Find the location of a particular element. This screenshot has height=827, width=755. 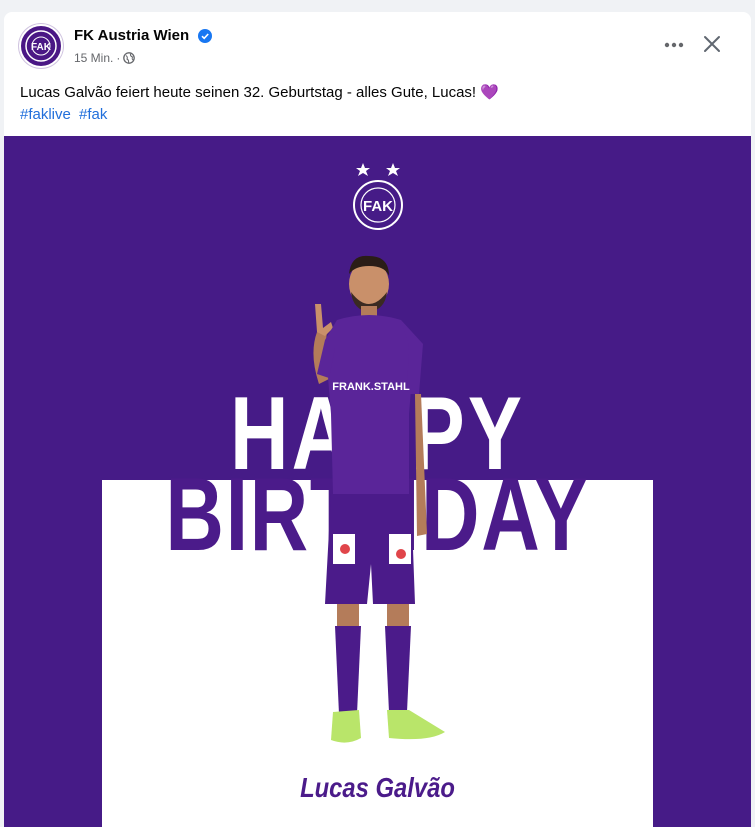

post-timestamp: 15 Min. is located at coordinates (93, 58).